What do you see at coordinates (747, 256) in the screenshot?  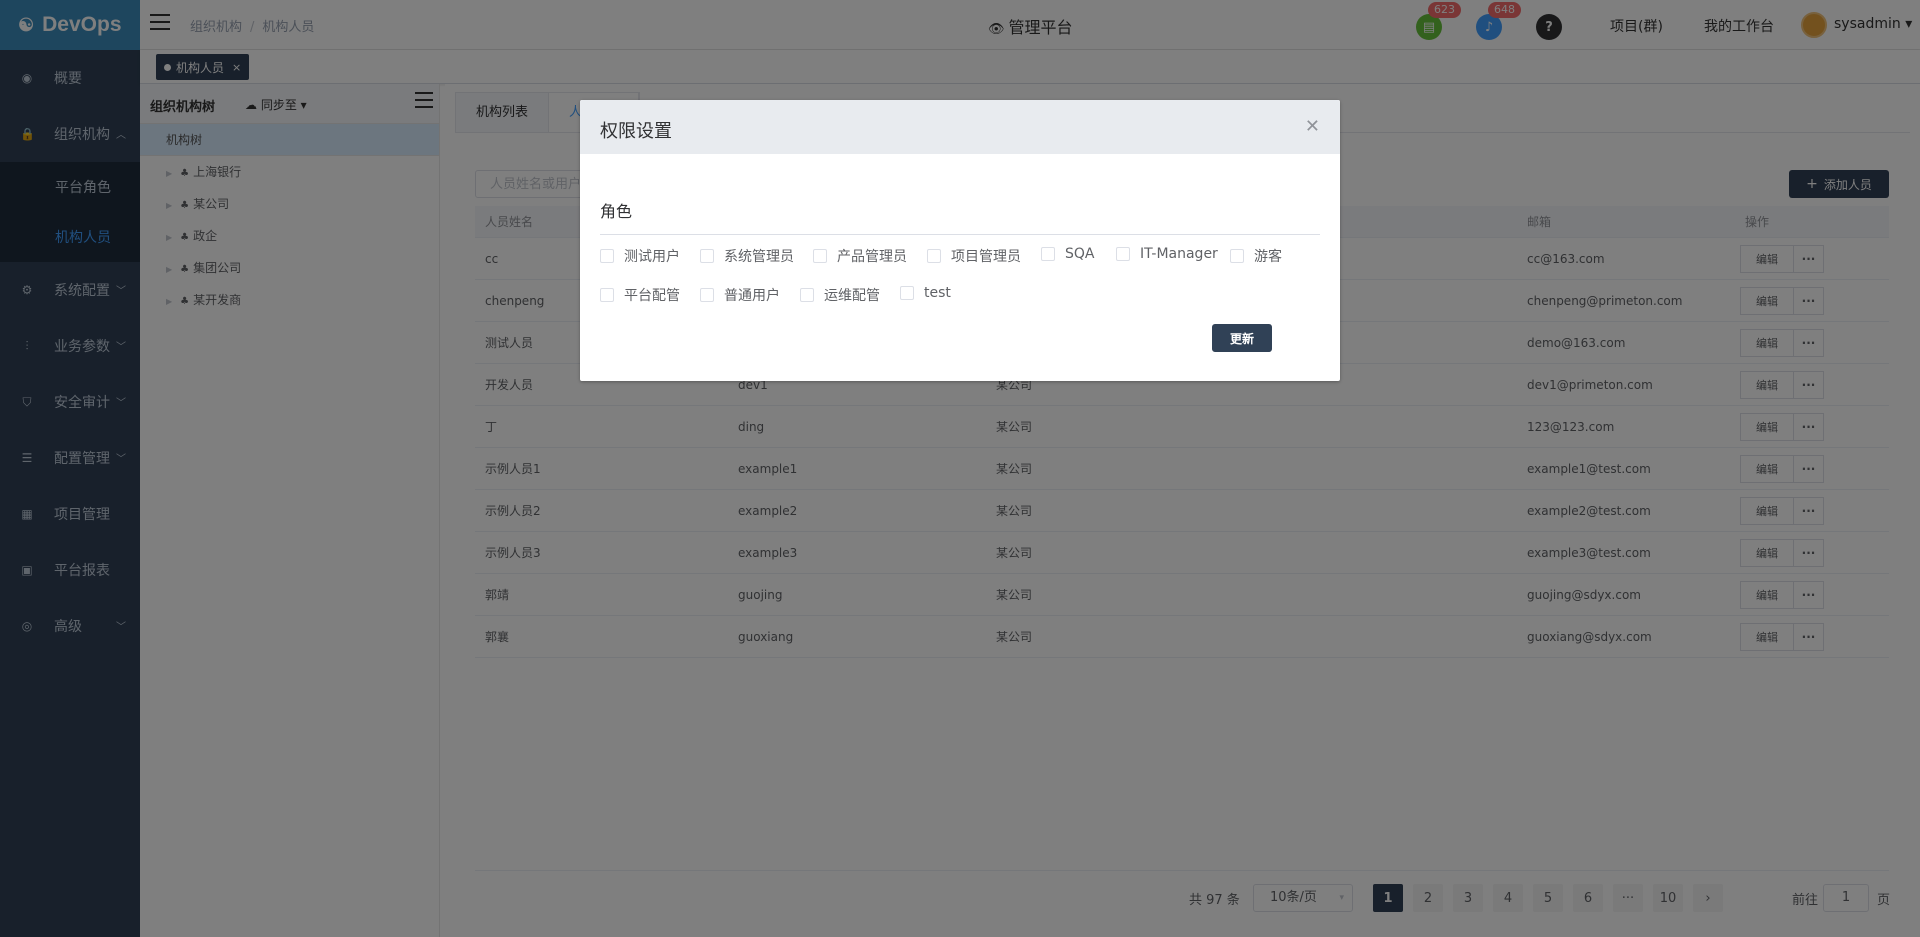 I see `role-checkbox: 系统管理员` at bounding box center [747, 256].